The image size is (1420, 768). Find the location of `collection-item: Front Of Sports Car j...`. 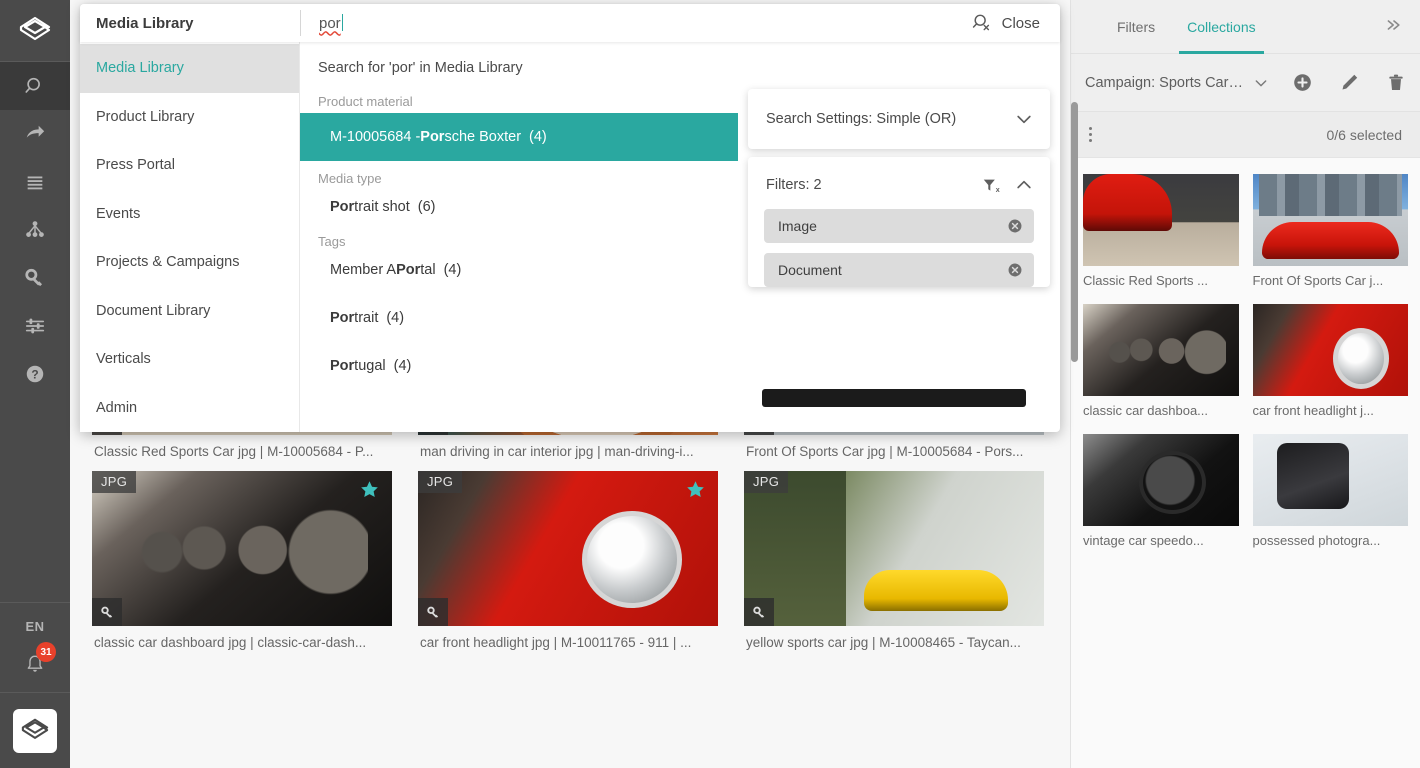

collection-item: Front Of Sports Car j... is located at coordinates (1330, 231).